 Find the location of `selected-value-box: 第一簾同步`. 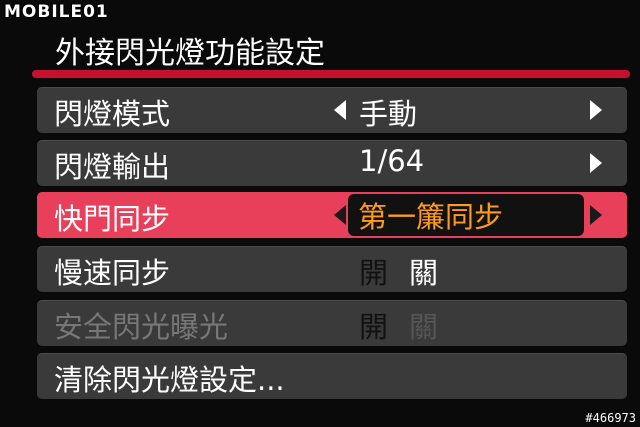

selected-value-box: 第一簾同步 is located at coordinates (466, 215).